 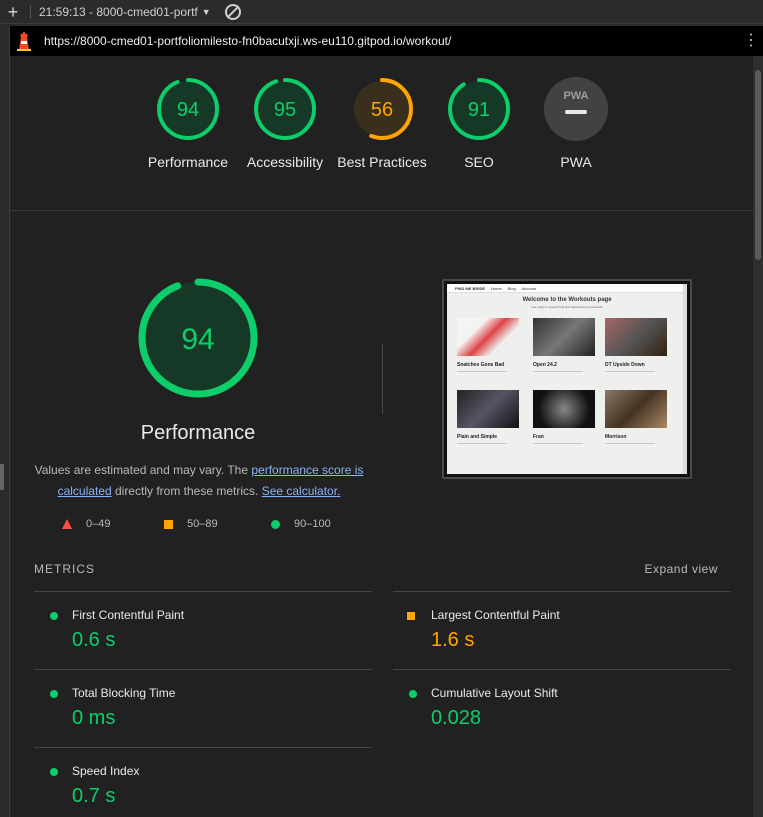 What do you see at coordinates (301, 491) in the screenshot?
I see `see-calculator-link: See calculator.` at bounding box center [301, 491].